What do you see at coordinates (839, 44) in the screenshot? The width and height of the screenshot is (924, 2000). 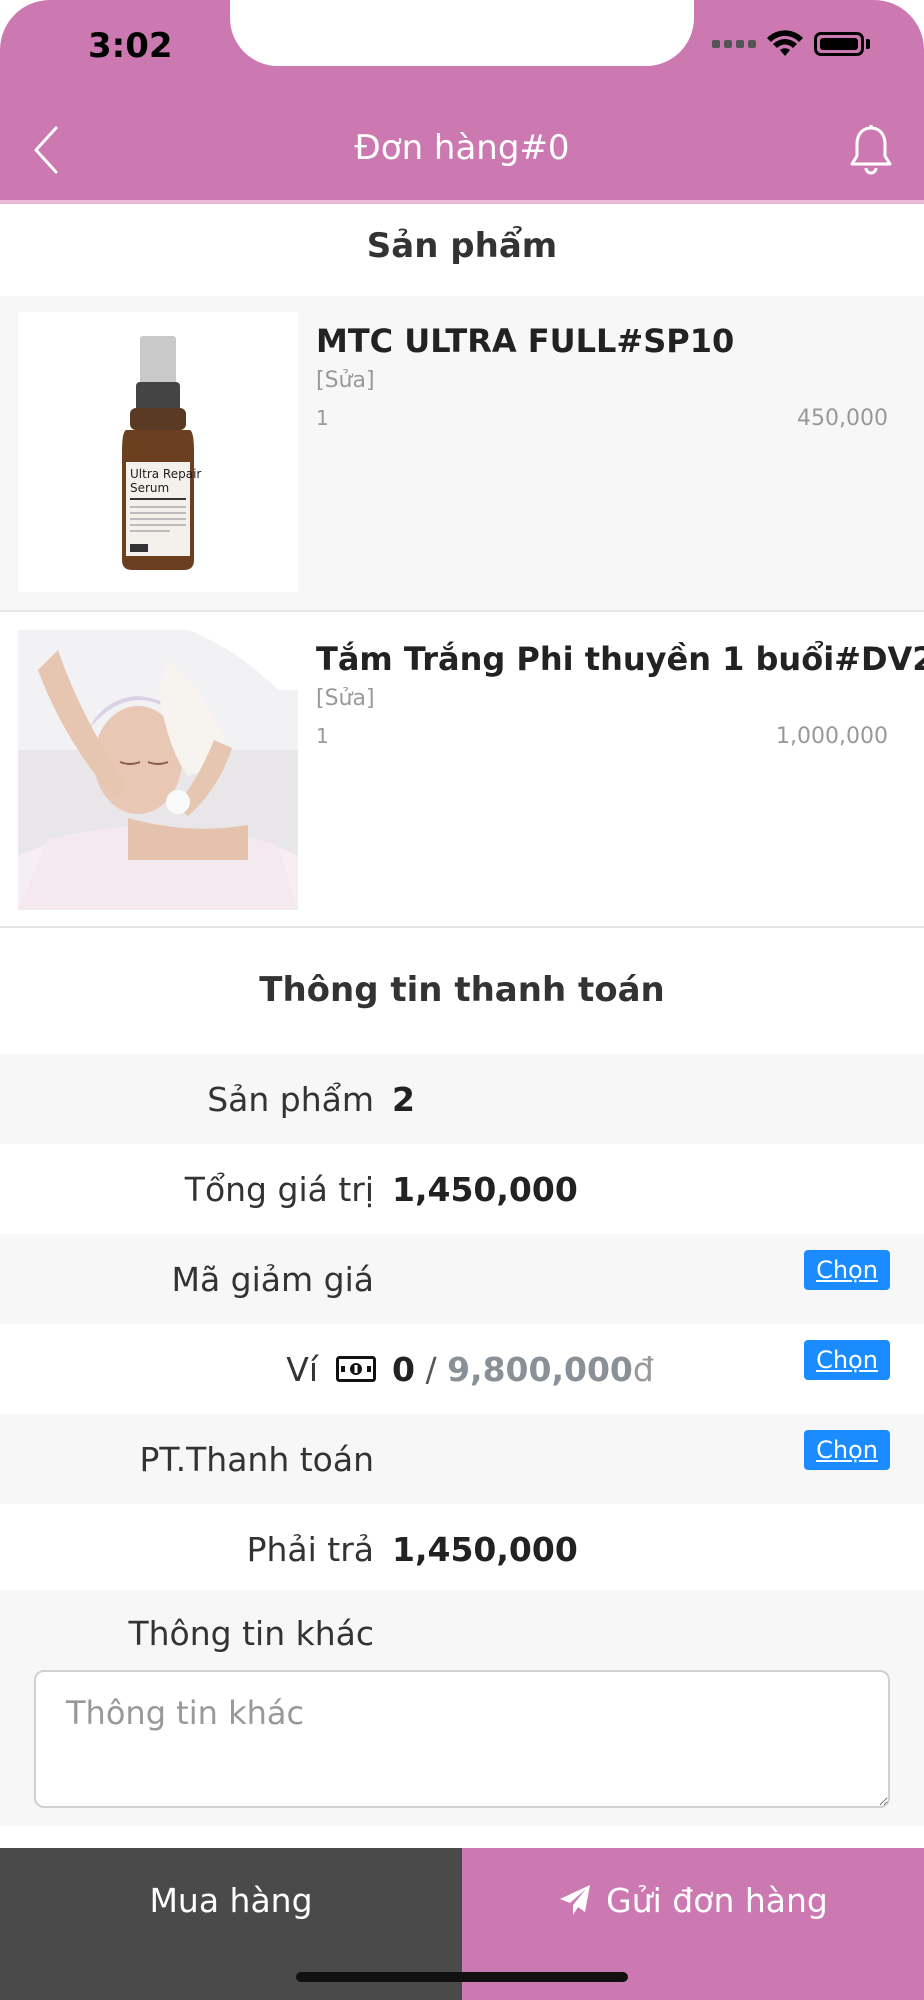 I see `battery-icon` at bounding box center [839, 44].